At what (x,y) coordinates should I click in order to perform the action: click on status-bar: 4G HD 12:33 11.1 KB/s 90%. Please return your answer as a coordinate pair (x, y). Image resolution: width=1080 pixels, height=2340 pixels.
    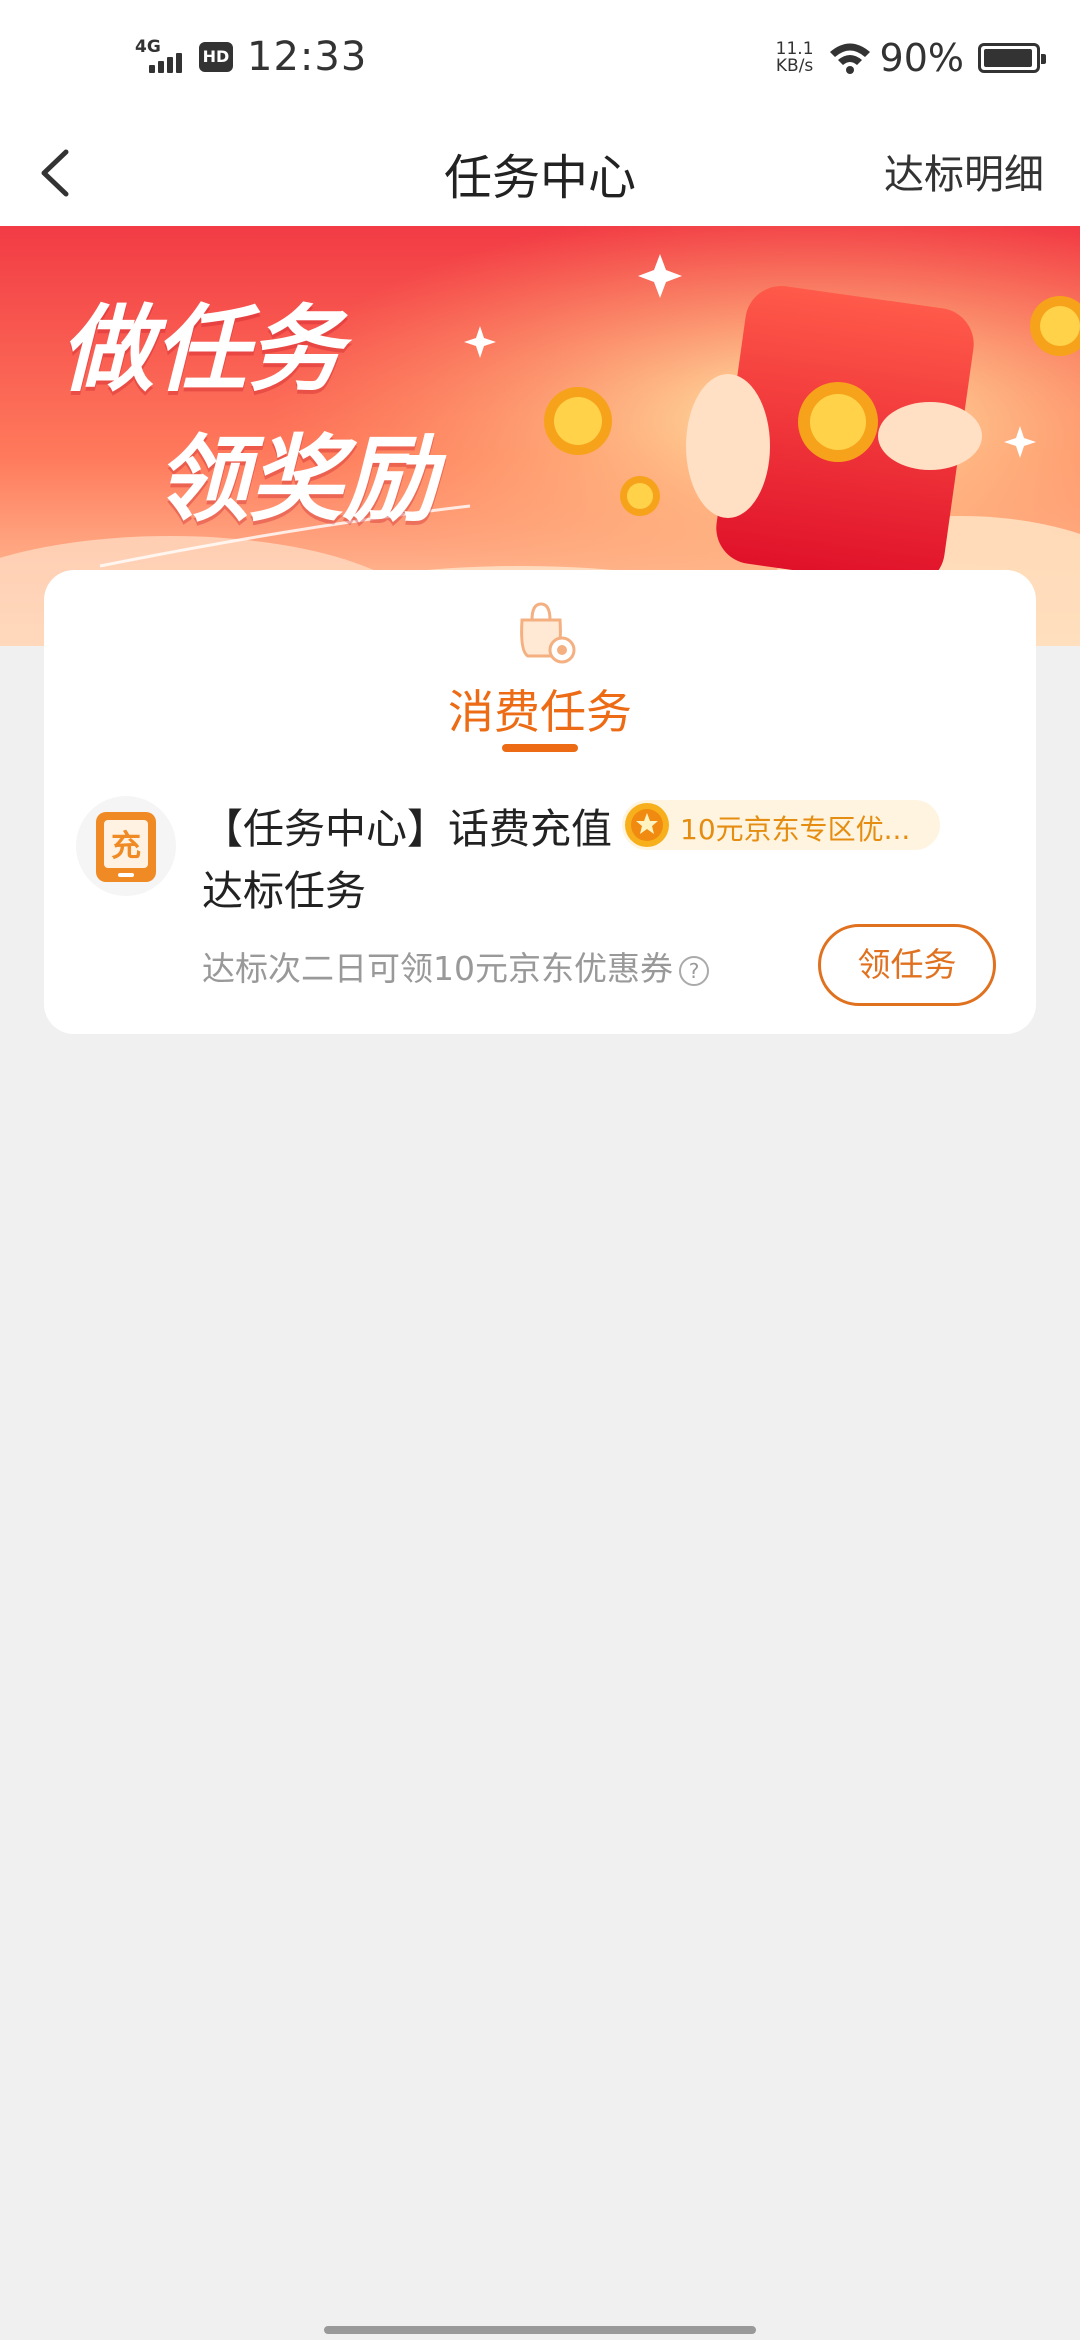
    Looking at the image, I should click on (540, 60).